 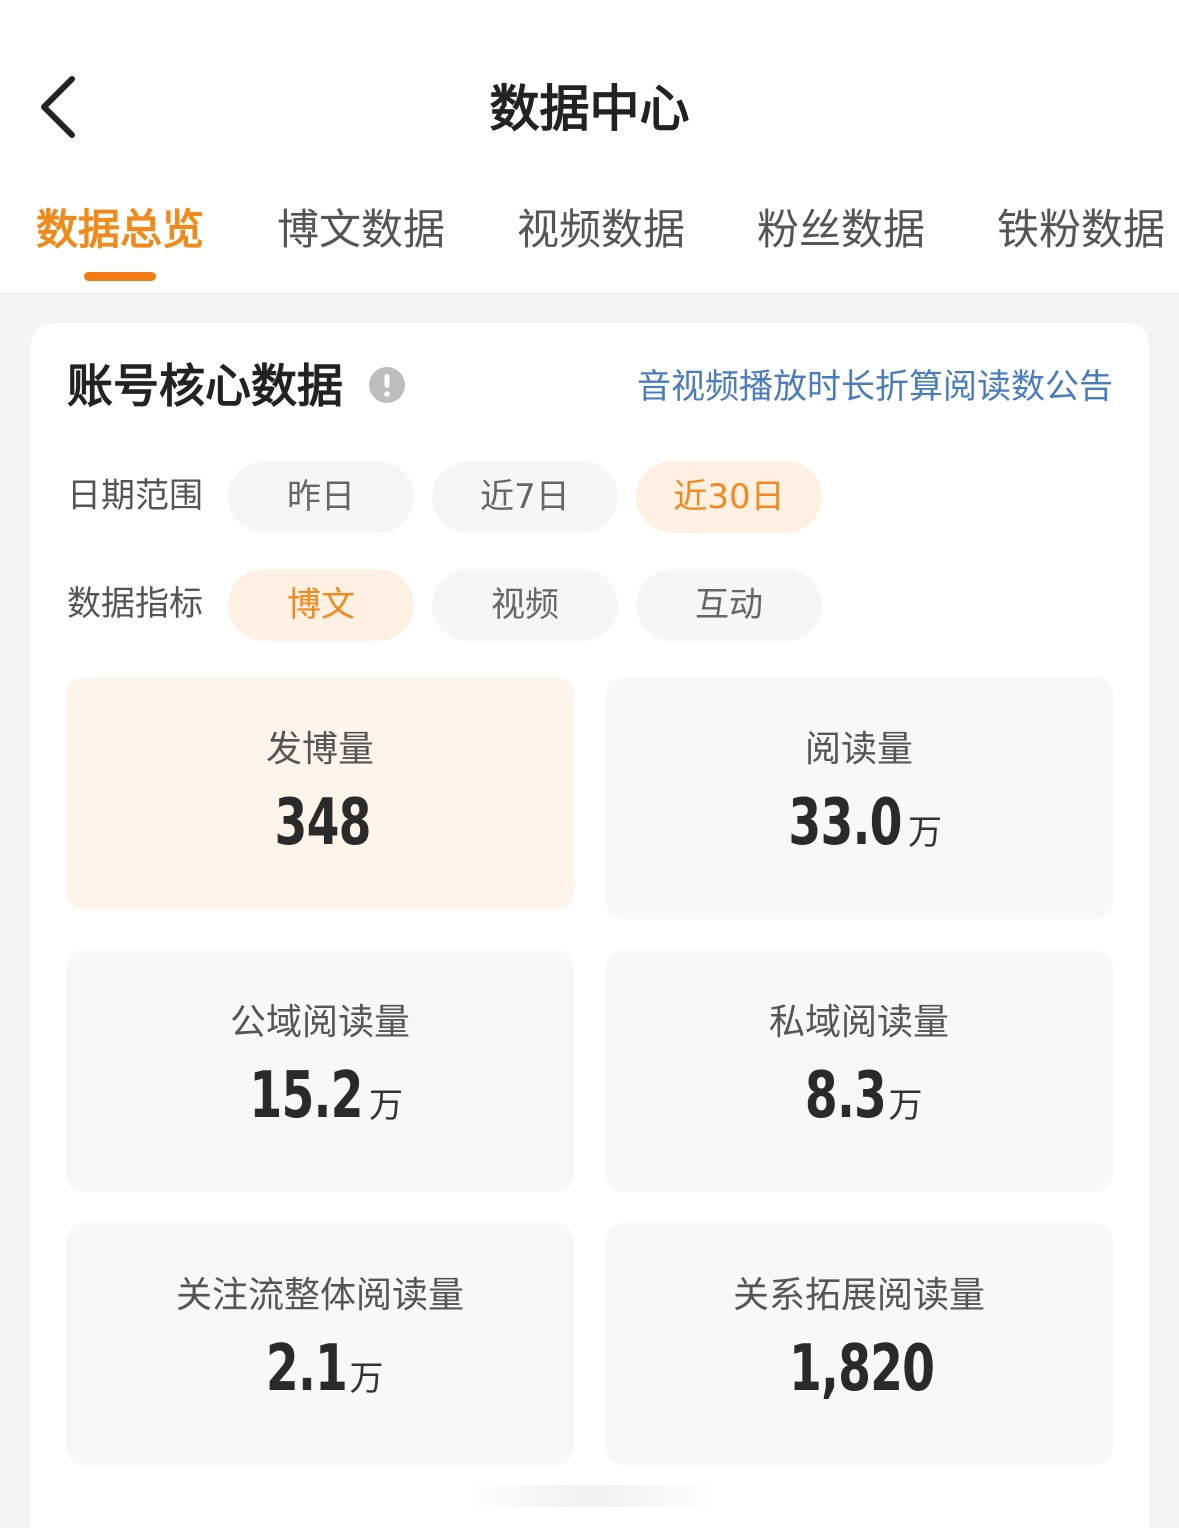 What do you see at coordinates (361, 230) in the screenshot?
I see `tab-posts: 博文数据` at bounding box center [361, 230].